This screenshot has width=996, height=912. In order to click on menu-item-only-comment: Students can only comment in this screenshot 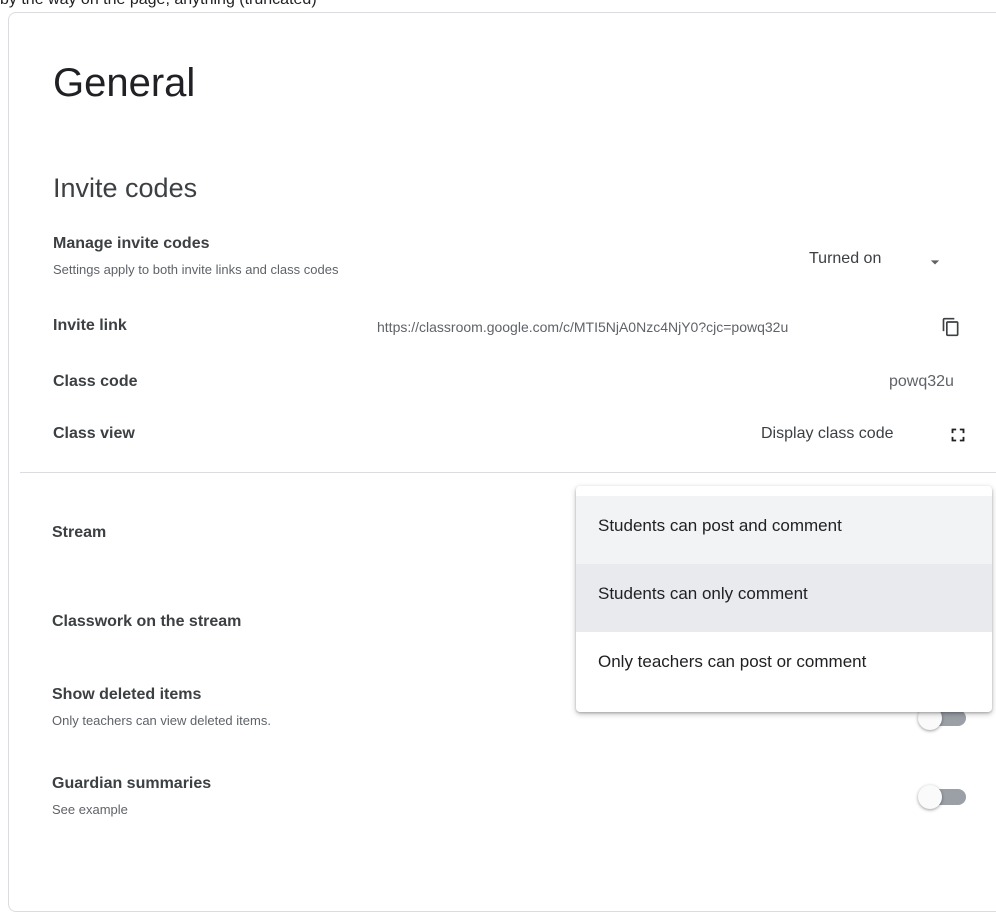, I will do `click(784, 598)`.